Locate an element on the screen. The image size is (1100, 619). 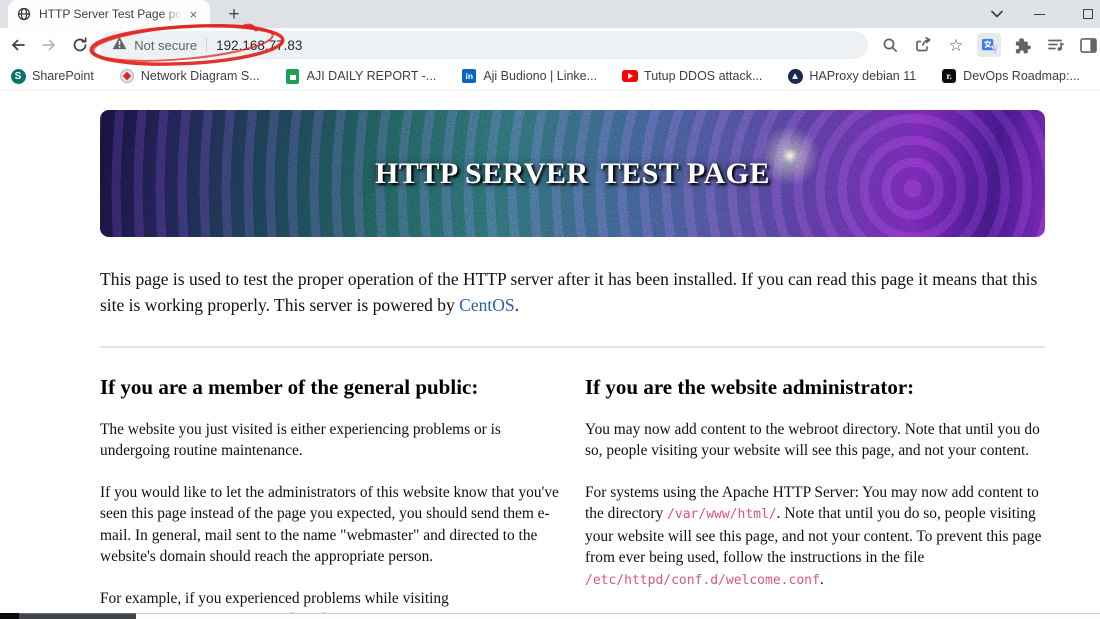
tab-close-icon: × is located at coordinates (193, 14).